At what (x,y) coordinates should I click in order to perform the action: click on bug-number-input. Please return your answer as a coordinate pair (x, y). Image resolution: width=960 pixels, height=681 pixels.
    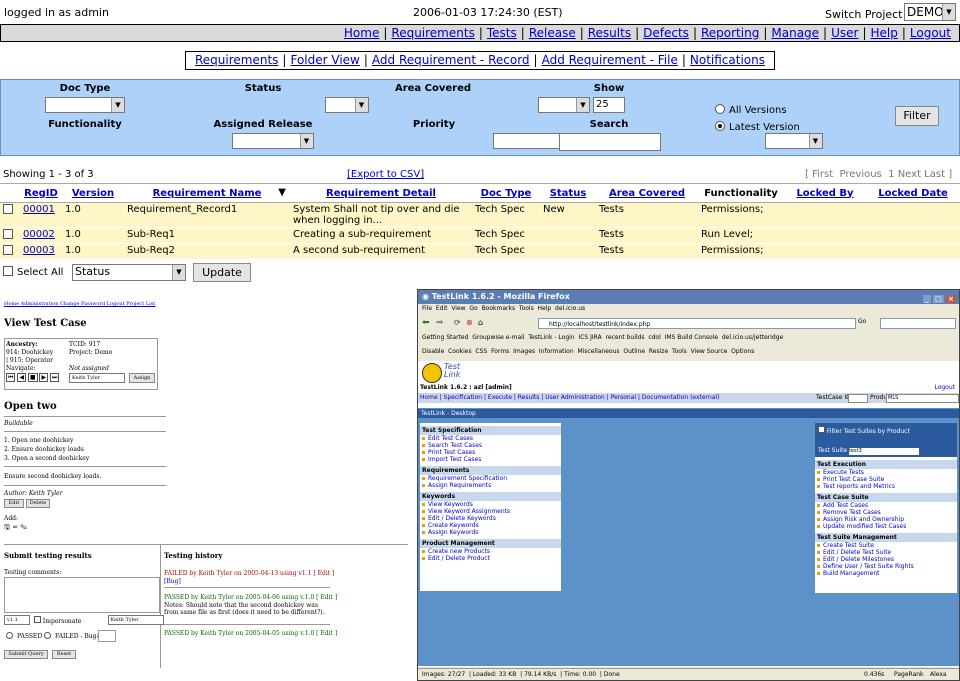
    Looking at the image, I should click on (107, 636).